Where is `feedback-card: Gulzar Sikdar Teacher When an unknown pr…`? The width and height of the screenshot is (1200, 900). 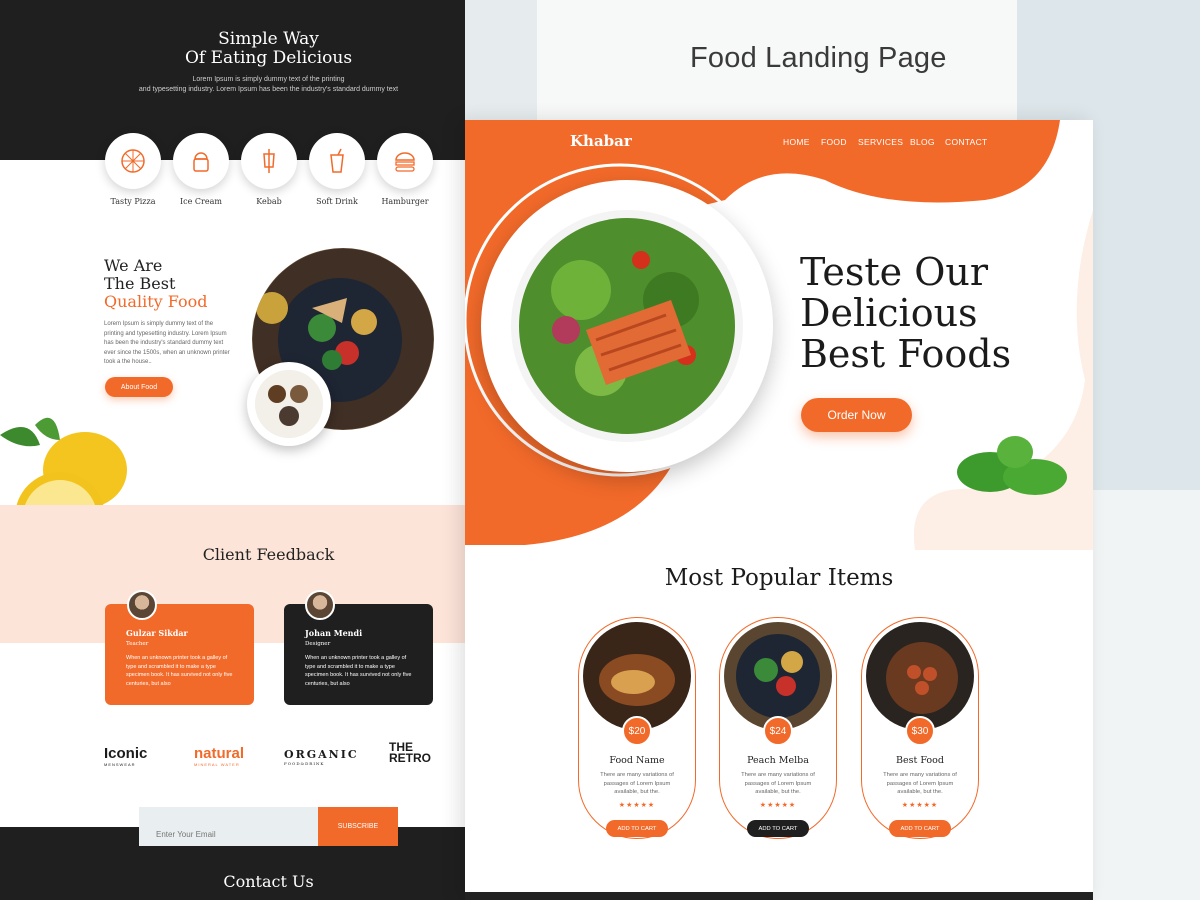 feedback-card: Gulzar Sikdar Teacher When an unknown pr… is located at coordinates (179, 654).